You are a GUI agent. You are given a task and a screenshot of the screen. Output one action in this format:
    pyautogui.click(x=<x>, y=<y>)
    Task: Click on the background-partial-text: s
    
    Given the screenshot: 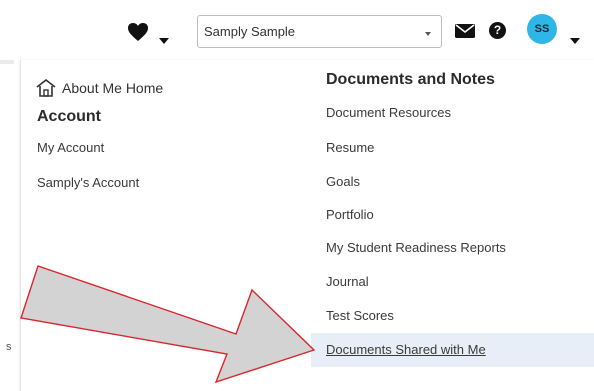 What is the action you would take?
    pyautogui.click(x=9, y=347)
    